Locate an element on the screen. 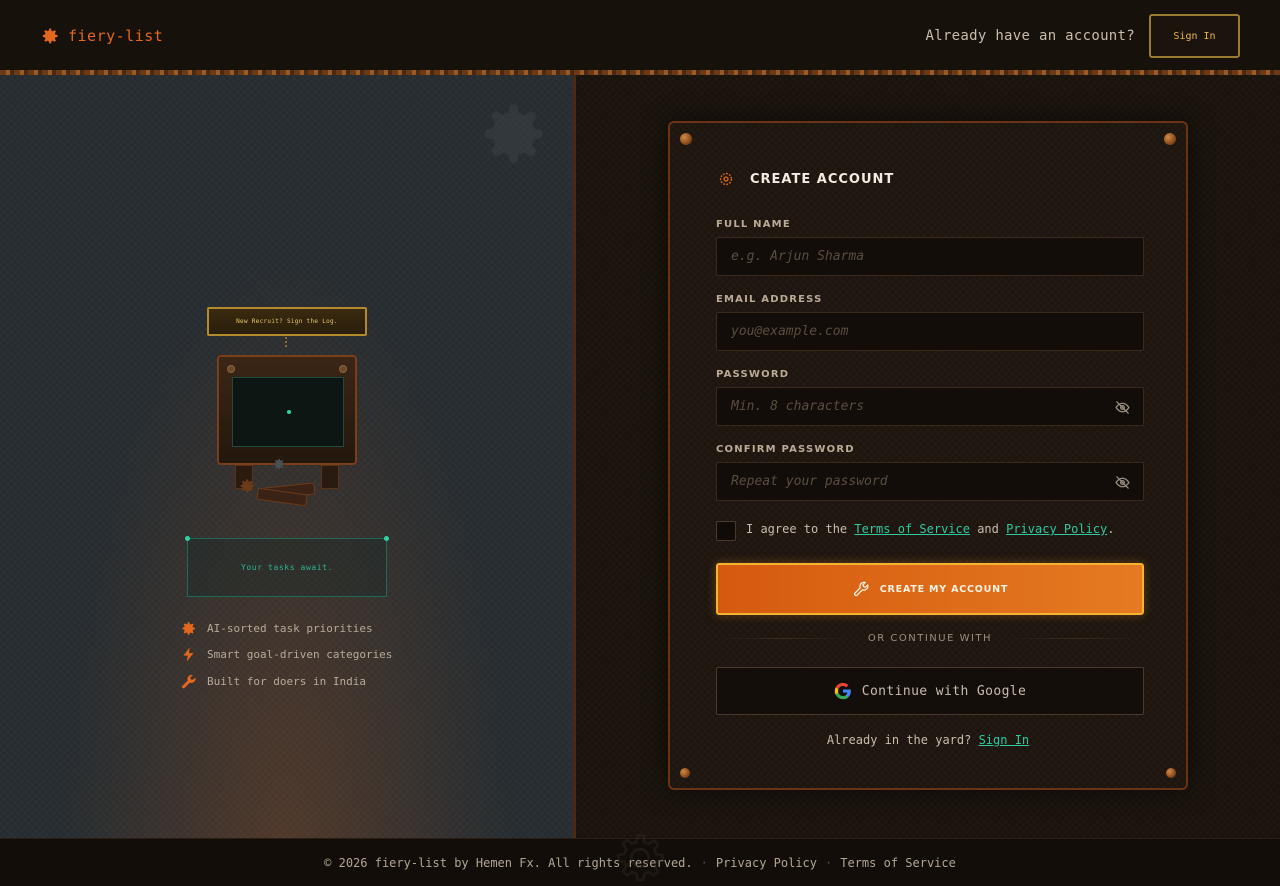  brand: fiery-list is located at coordinates (101, 36).